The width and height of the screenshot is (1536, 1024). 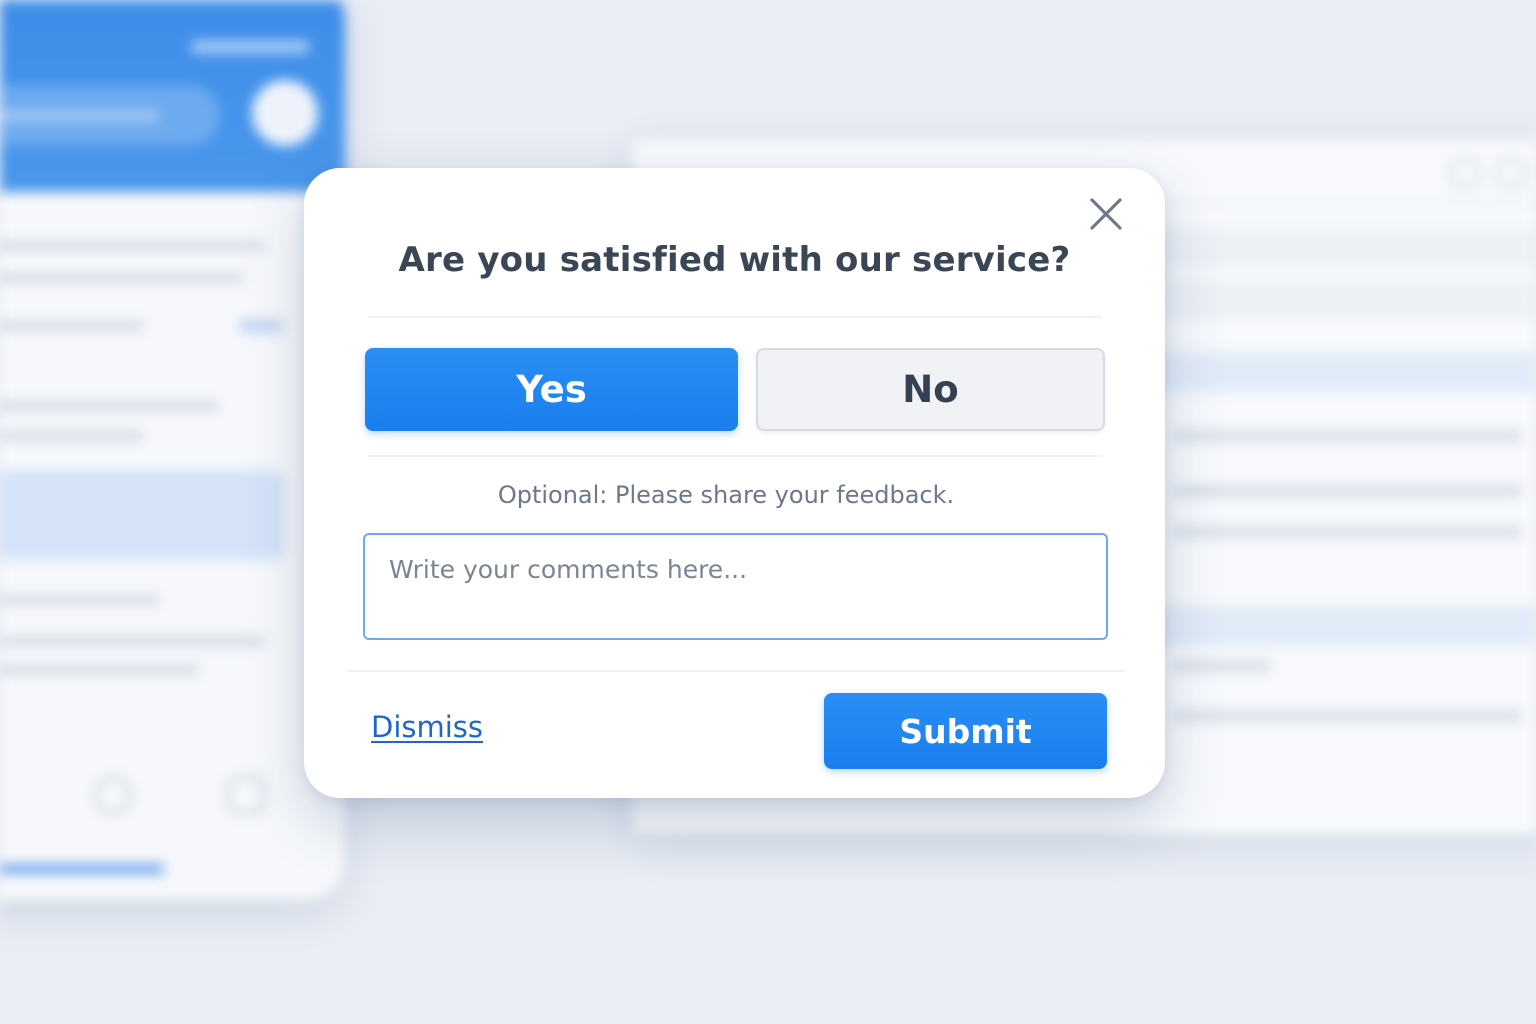 What do you see at coordinates (82, 869) in the screenshot?
I see `background-progress-bar` at bounding box center [82, 869].